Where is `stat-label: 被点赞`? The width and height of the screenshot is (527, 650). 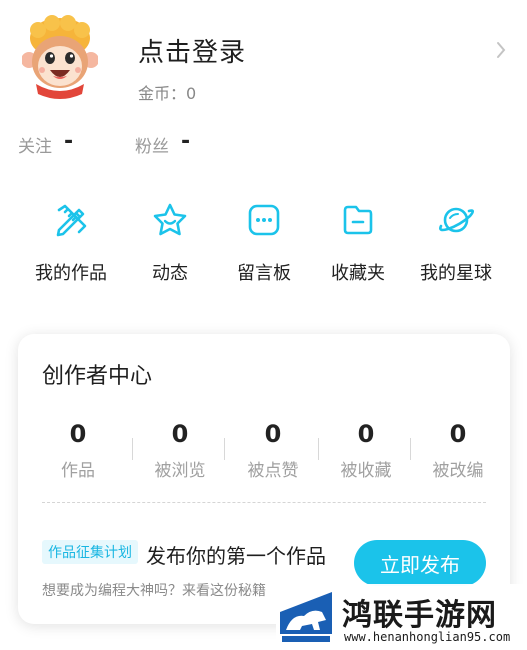 stat-label: 被点赞 is located at coordinates (273, 471).